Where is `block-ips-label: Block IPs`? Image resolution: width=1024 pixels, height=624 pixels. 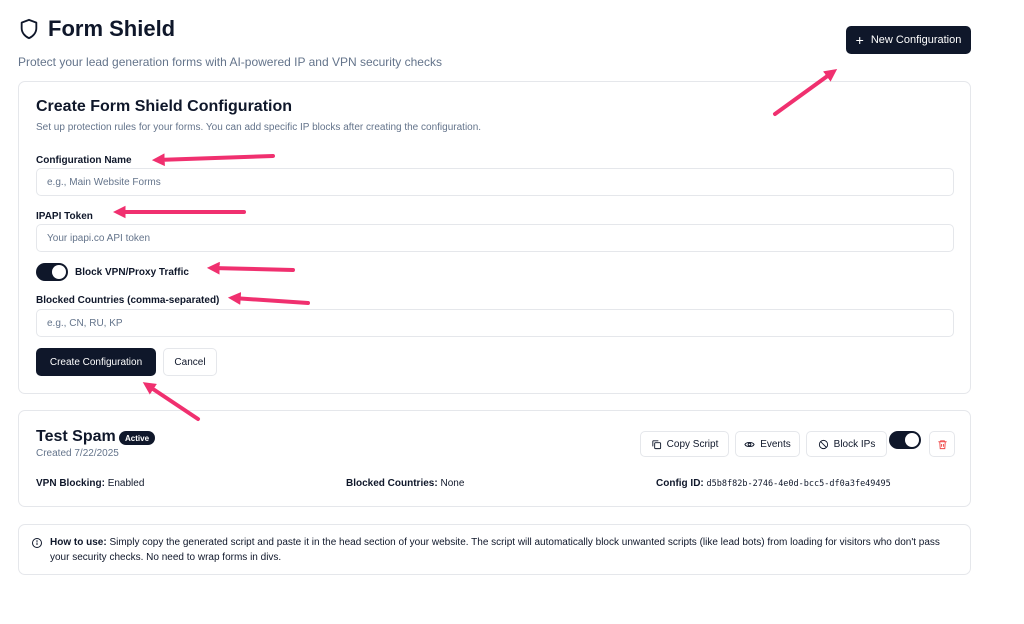 block-ips-label: Block IPs is located at coordinates (854, 444).